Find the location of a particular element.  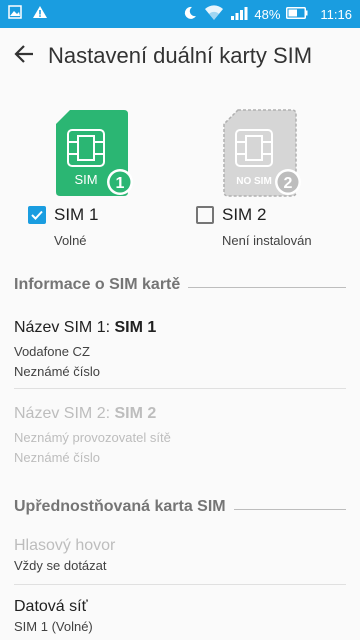

sim2-checkbox: SIM 2 is located at coordinates (231, 215).